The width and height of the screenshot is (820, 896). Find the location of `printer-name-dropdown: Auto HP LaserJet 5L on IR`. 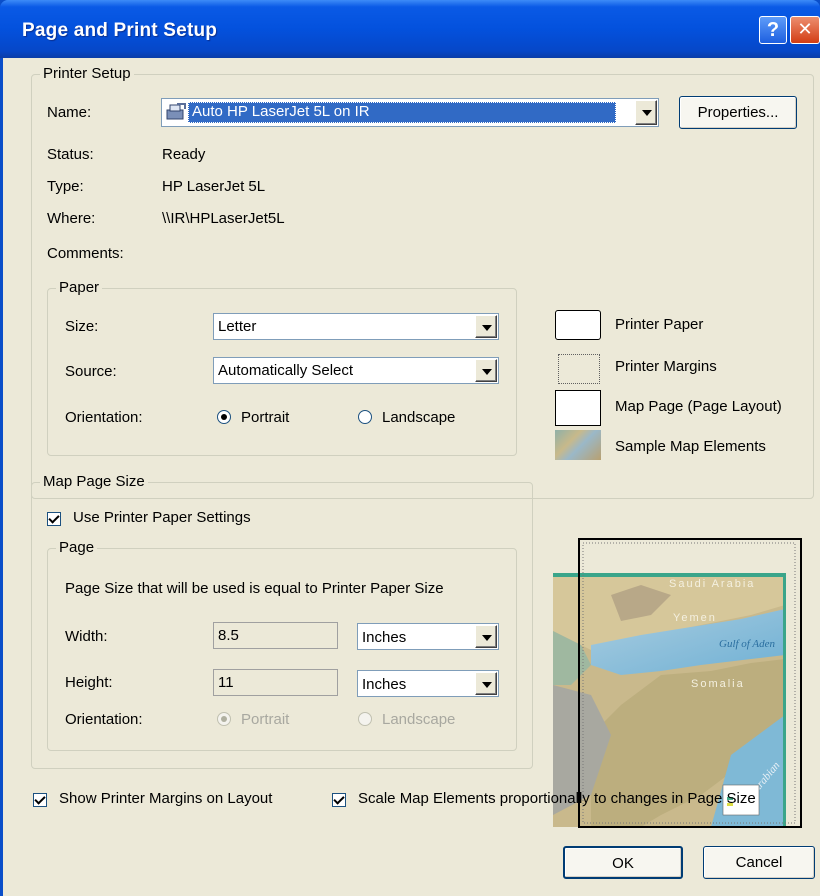

printer-name-dropdown: Auto HP LaserJet 5L on IR is located at coordinates (410, 112).